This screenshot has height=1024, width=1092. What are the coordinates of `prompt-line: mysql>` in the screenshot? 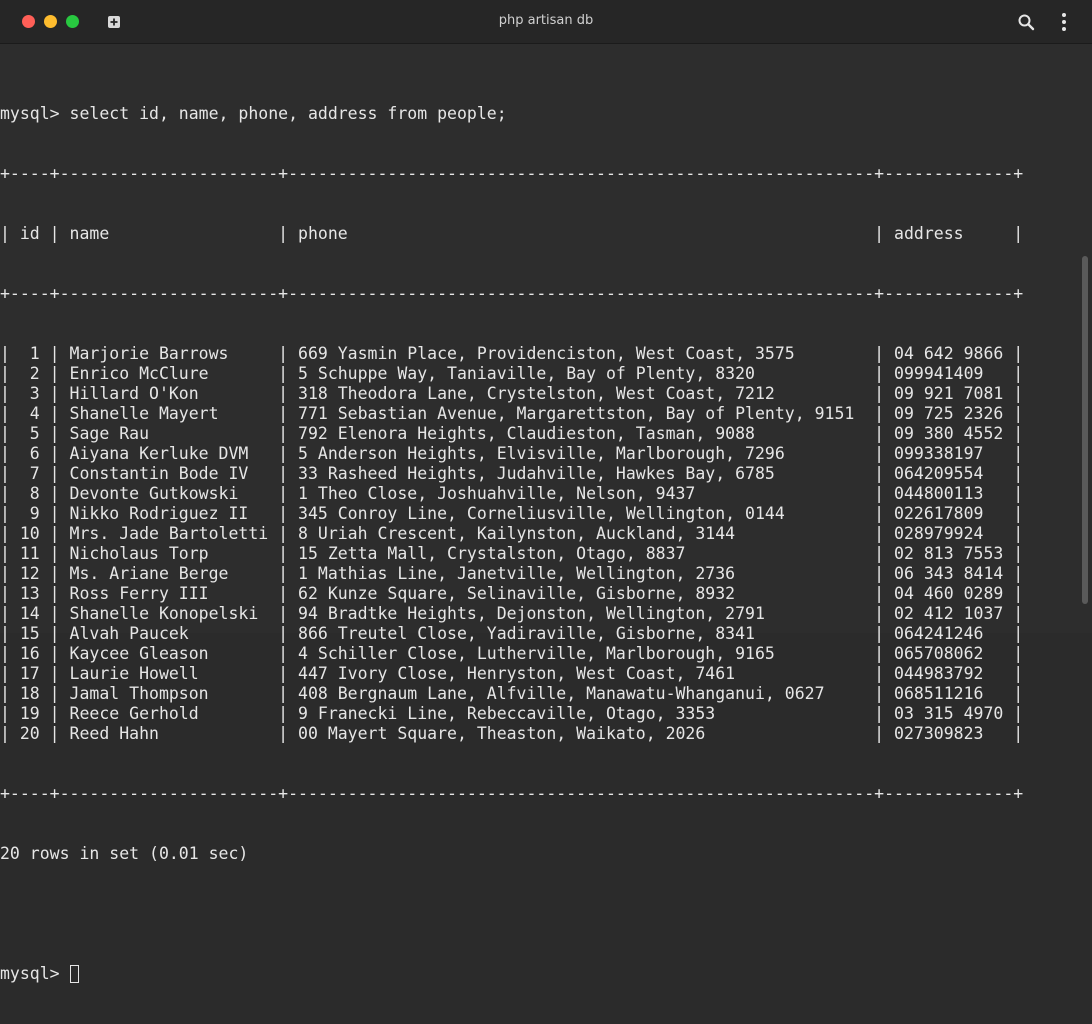 It's located at (511, 974).